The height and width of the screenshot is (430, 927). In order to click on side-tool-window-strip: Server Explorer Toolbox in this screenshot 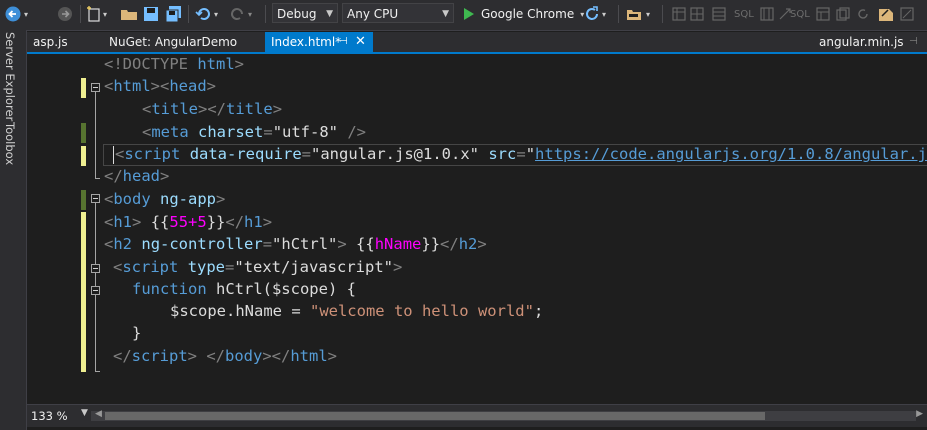, I will do `click(13, 230)`.